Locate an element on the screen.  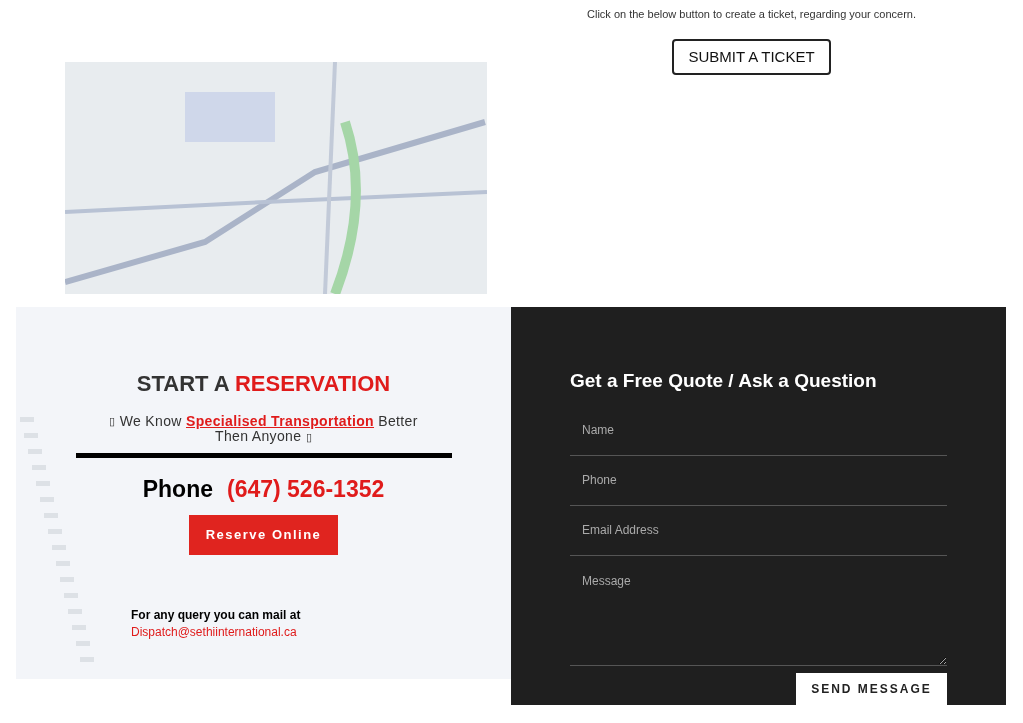
mail-link: Dispatch@sethiinternational.ca is located at coordinates (214, 631).